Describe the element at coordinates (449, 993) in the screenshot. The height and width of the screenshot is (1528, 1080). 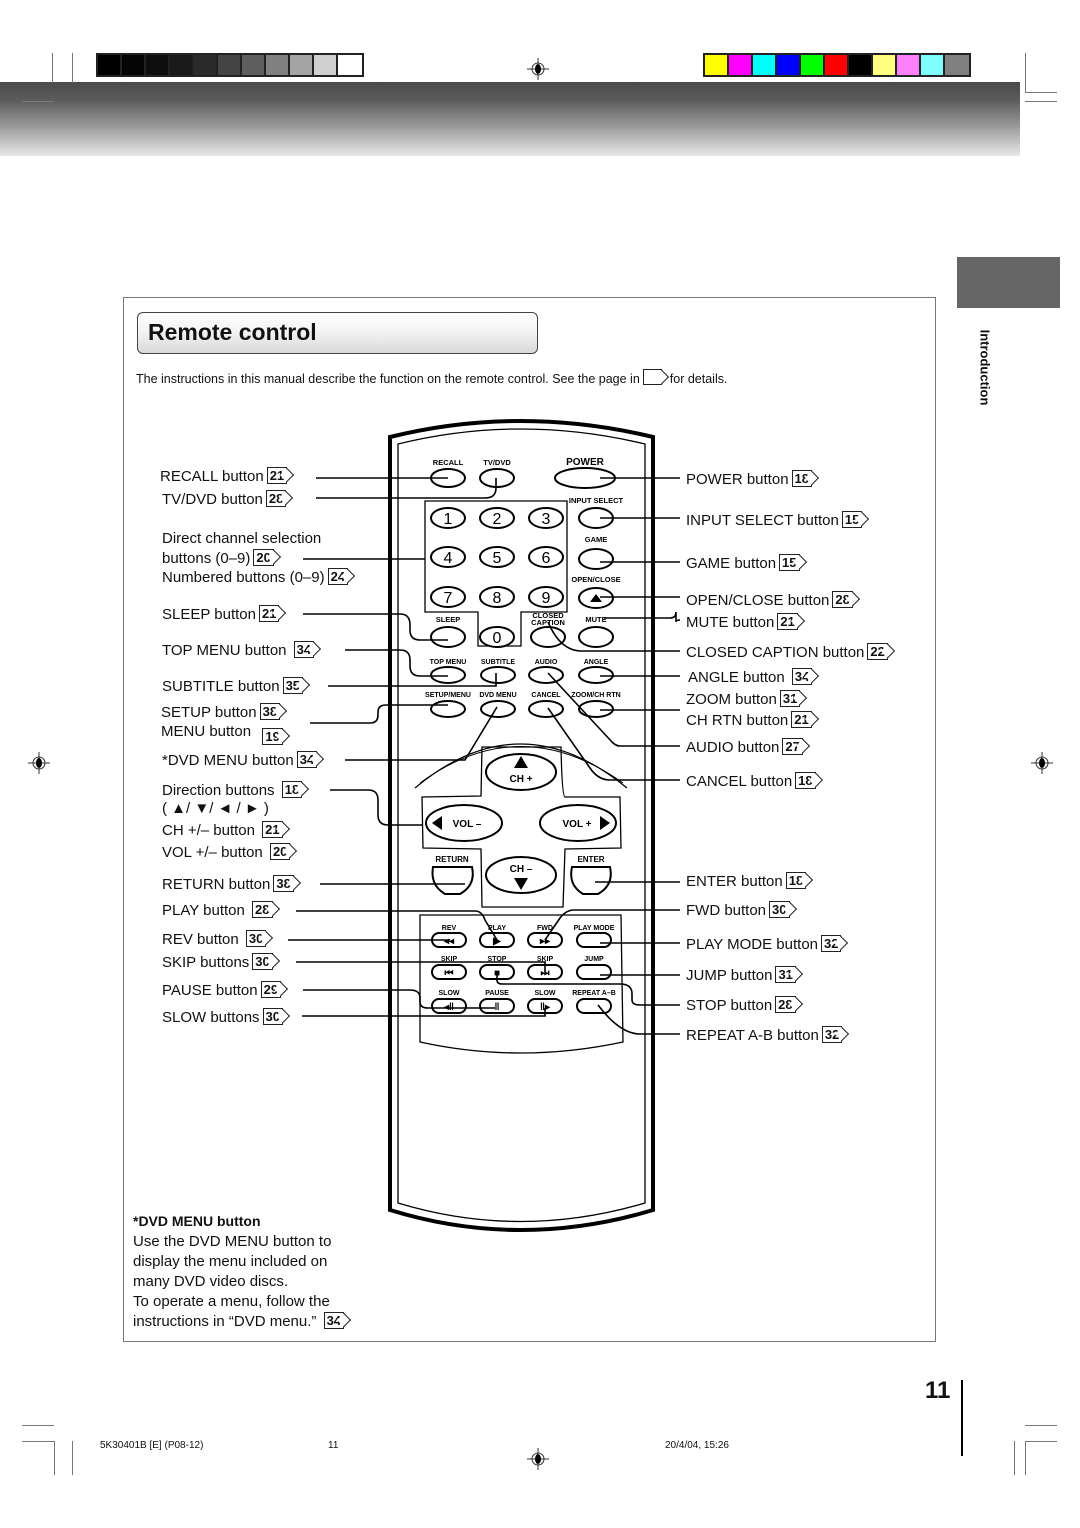
I see `slow-back-label: SLOW` at that location.